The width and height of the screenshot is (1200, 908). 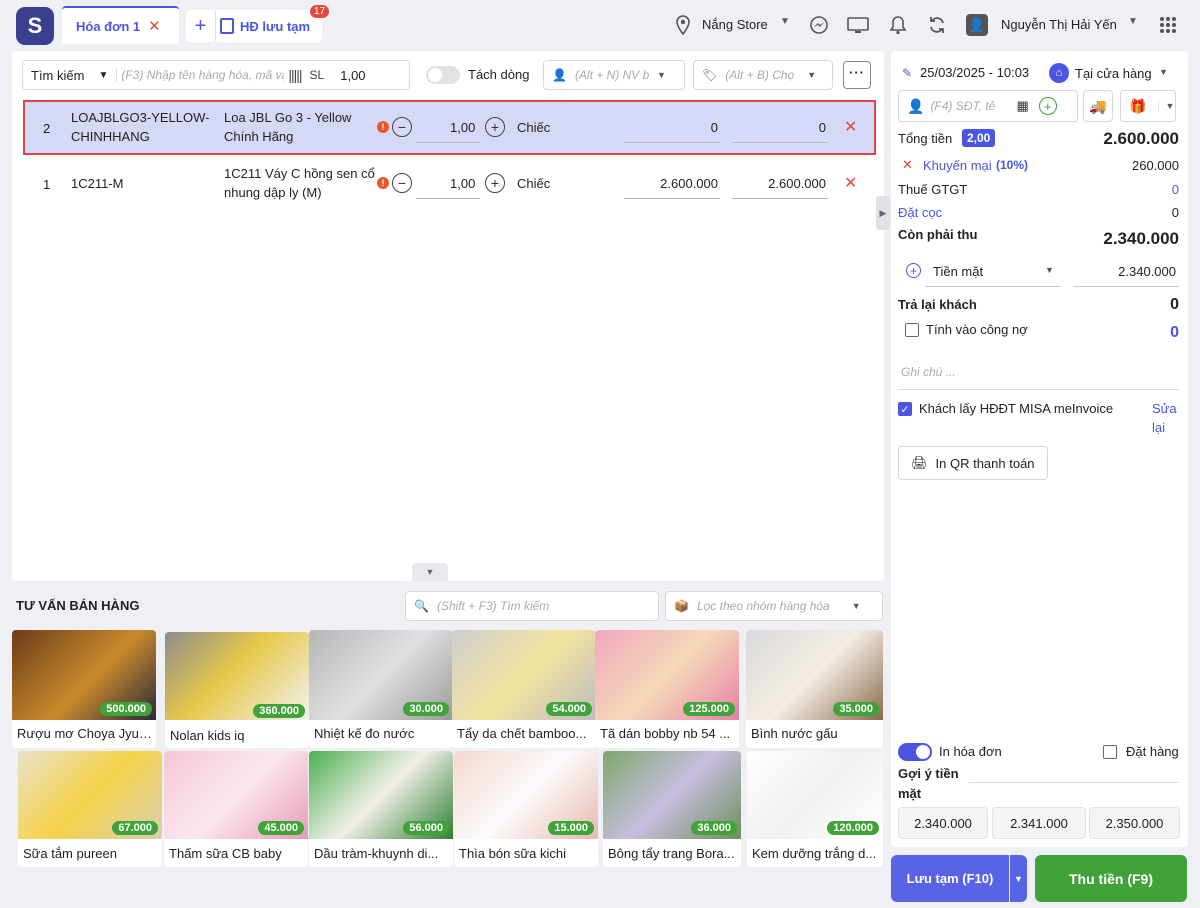 What do you see at coordinates (973, 463) in the screenshot?
I see `print-qr-button: 🖨 In QR thanh toán` at bounding box center [973, 463].